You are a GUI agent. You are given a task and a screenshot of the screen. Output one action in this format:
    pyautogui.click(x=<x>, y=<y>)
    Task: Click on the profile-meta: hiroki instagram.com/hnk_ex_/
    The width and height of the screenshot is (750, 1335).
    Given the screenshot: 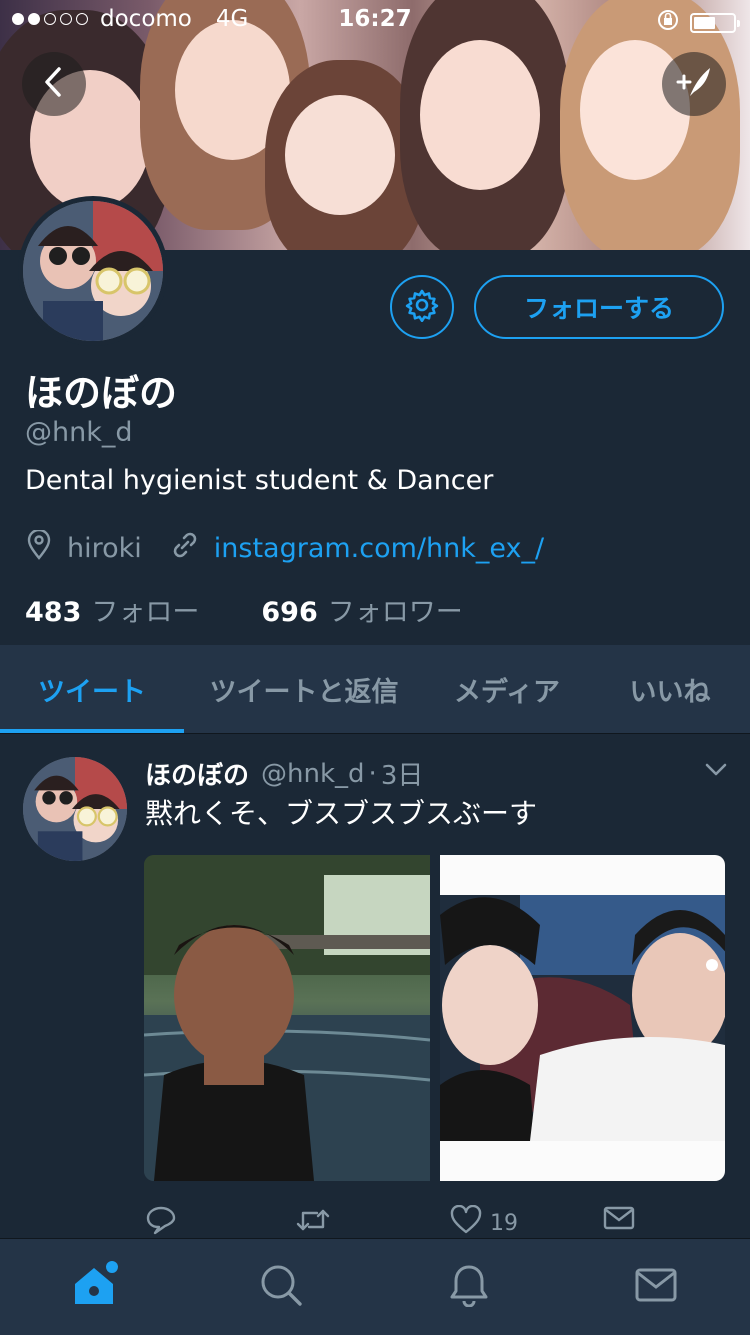 What is the action you would take?
    pyautogui.click(x=284, y=547)
    